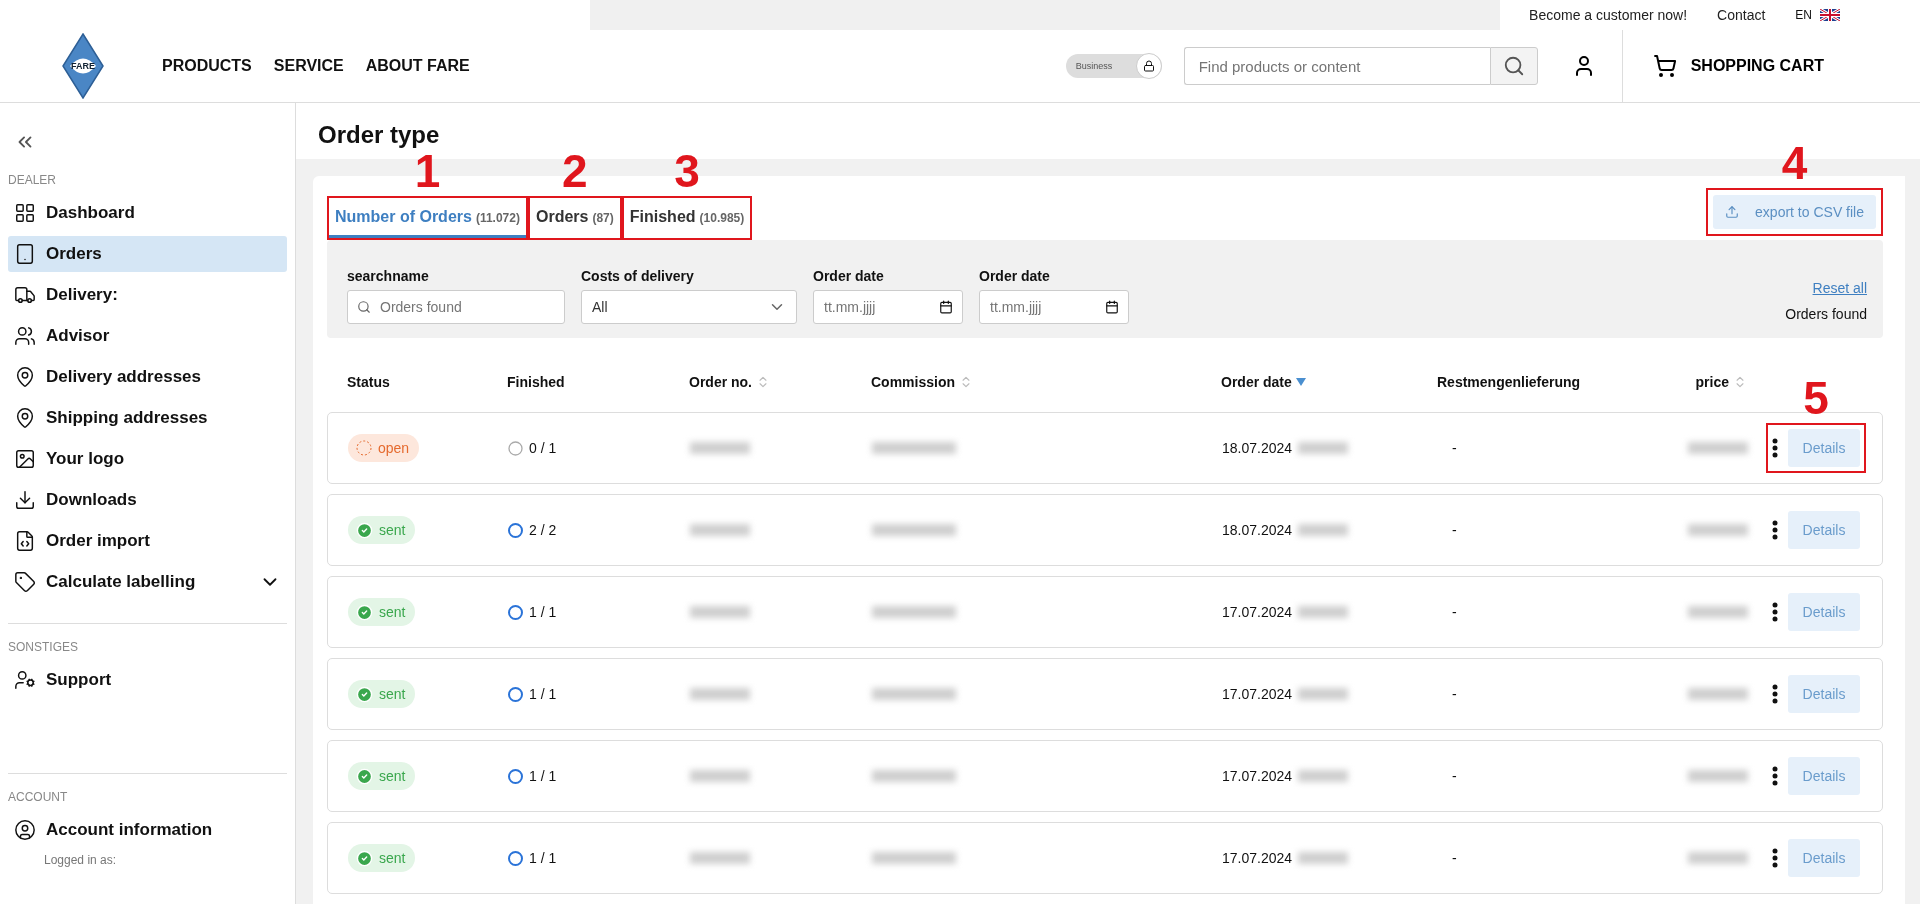 This screenshot has width=1920, height=904. What do you see at coordinates (147, 336) in the screenshot?
I see `sidebar-item: Advisor` at bounding box center [147, 336].